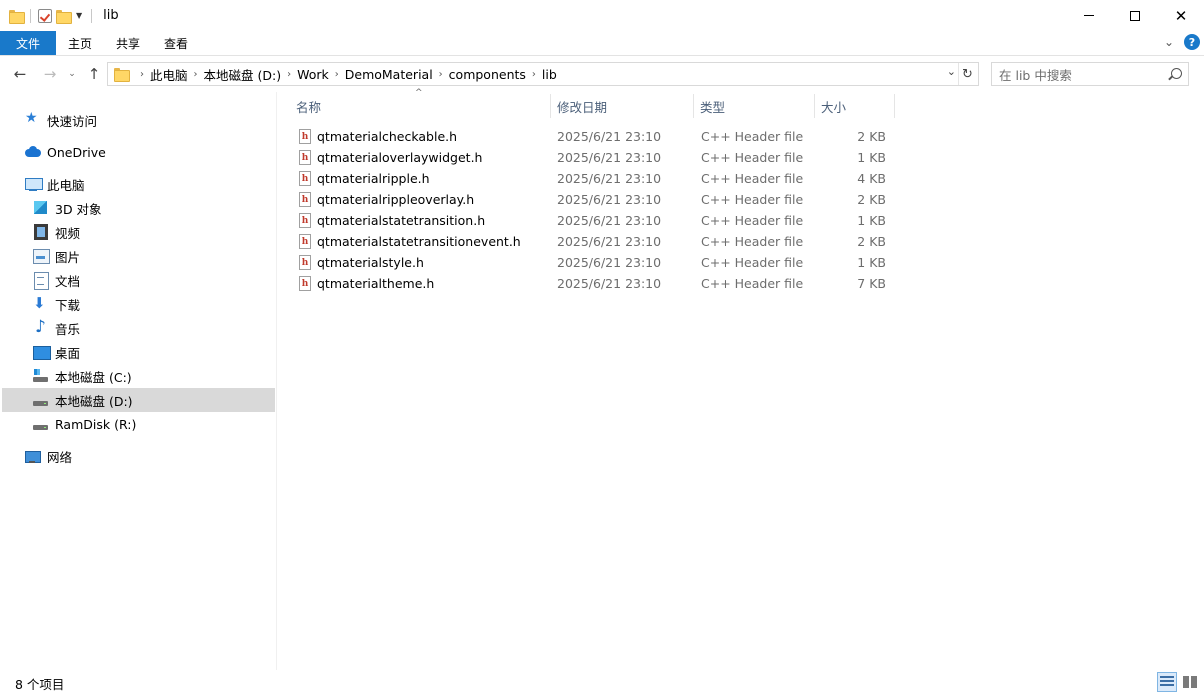 The height and width of the screenshot is (695, 1204). What do you see at coordinates (376, 283) in the screenshot?
I see `file-name: qtmaterialtheme.h` at bounding box center [376, 283].